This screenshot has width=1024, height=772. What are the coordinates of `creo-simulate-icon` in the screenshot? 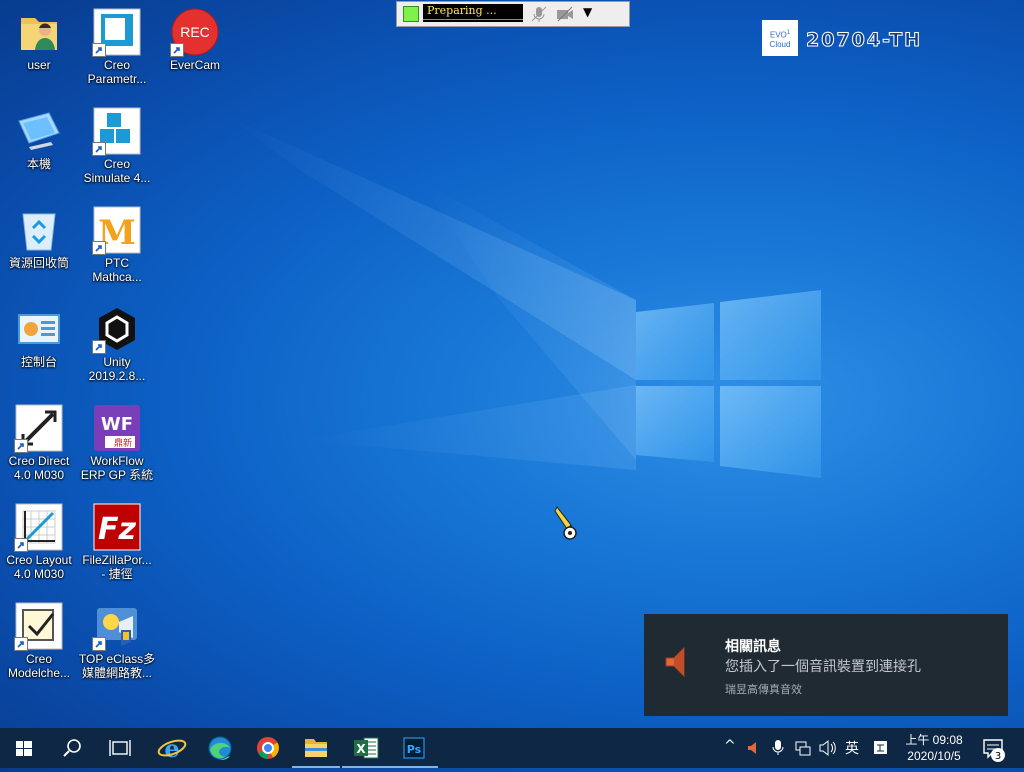 It's located at (116, 131).